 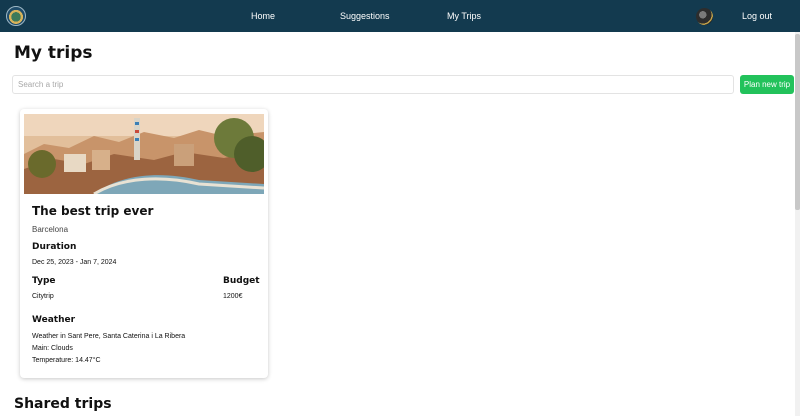 What do you see at coordinates (44, 281) in the screenshot?
I see `type-label: Type` at bounding box center [44, 281].